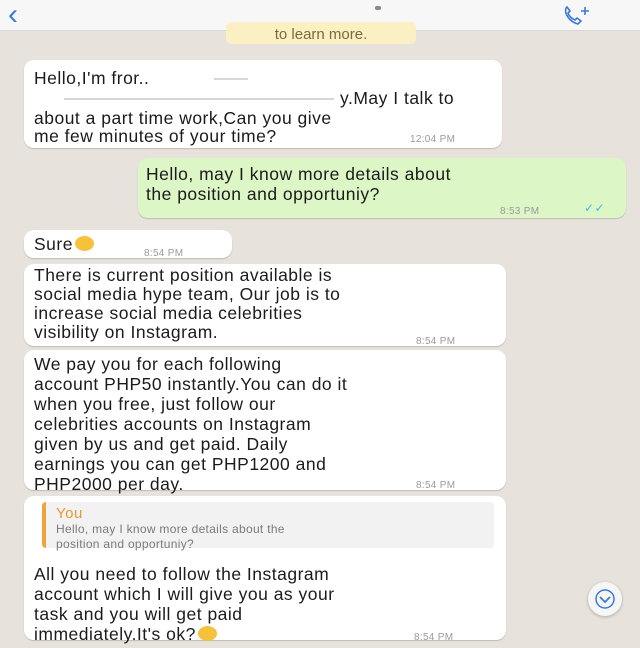  I want to click on message-line: about a part time work,Can you give, so click(183, 118).